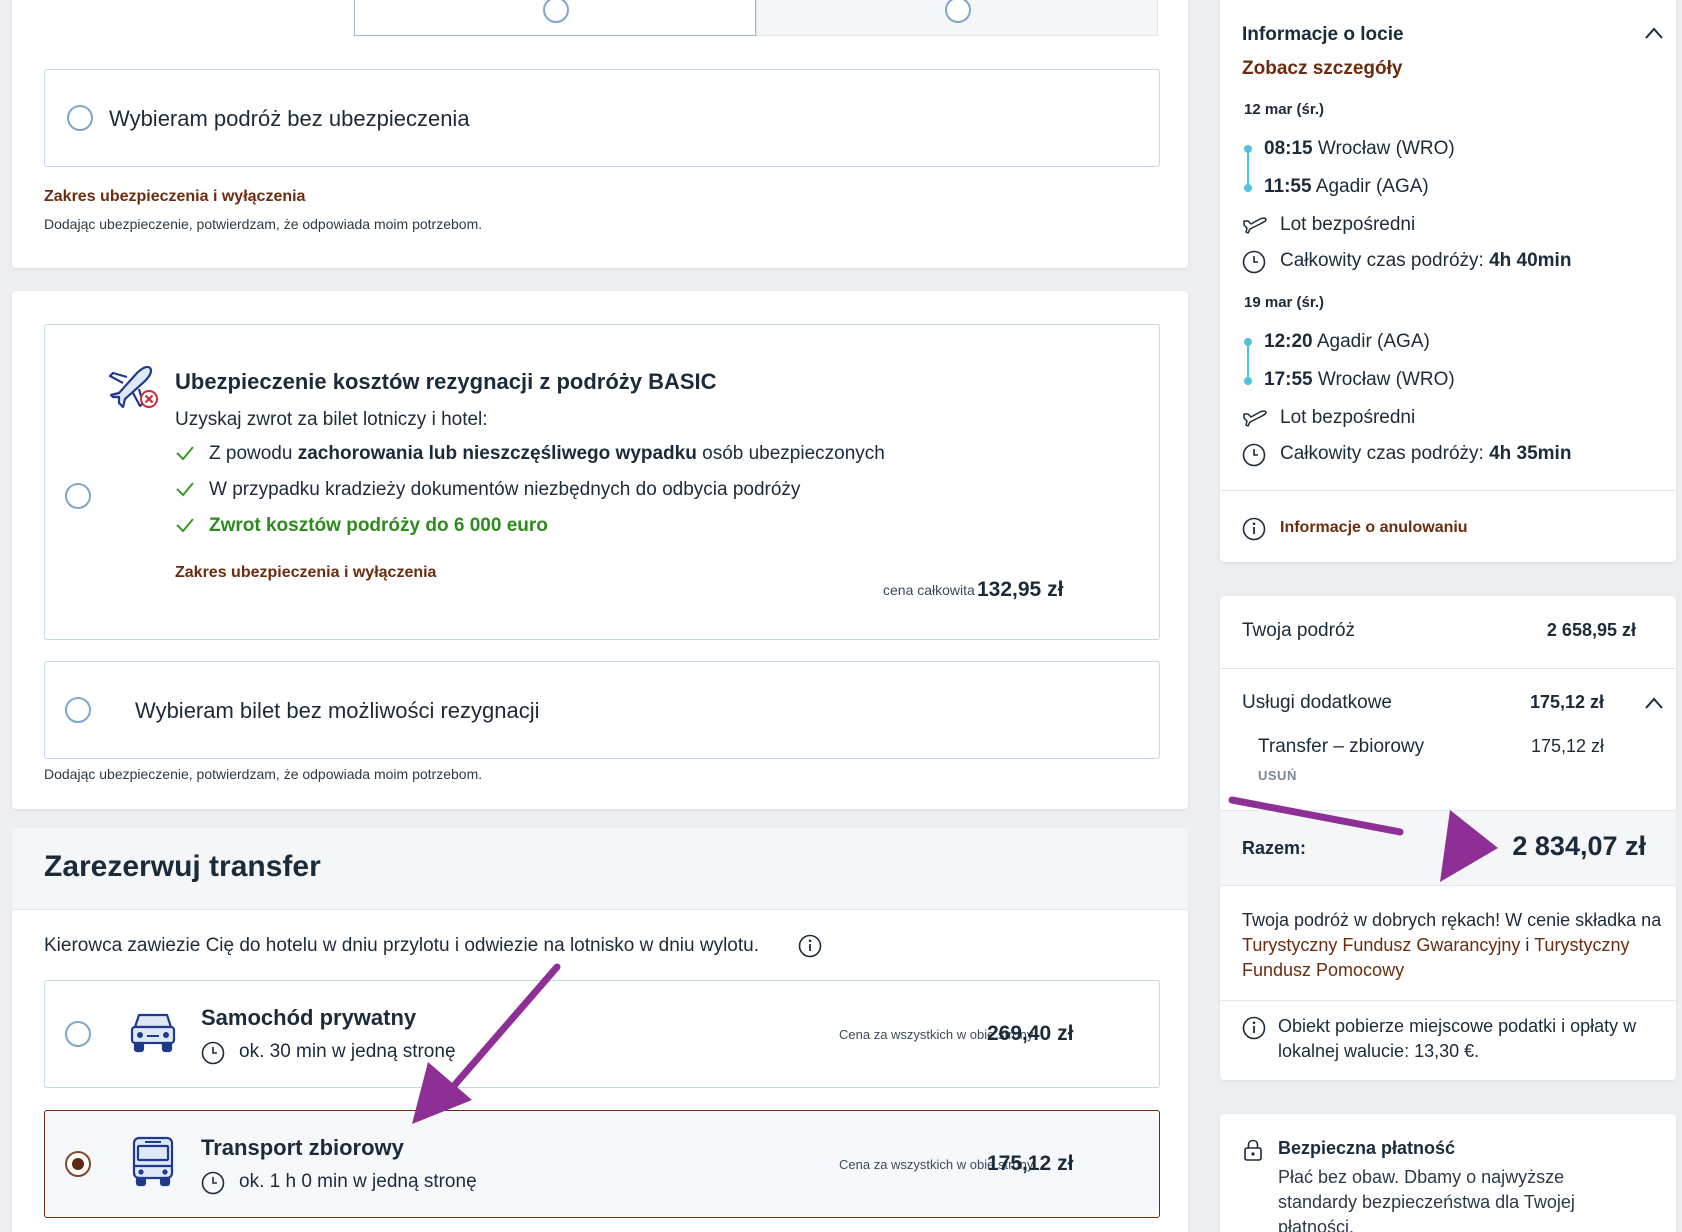  I want to click on insurance-tab-selected, so click(555, 18).